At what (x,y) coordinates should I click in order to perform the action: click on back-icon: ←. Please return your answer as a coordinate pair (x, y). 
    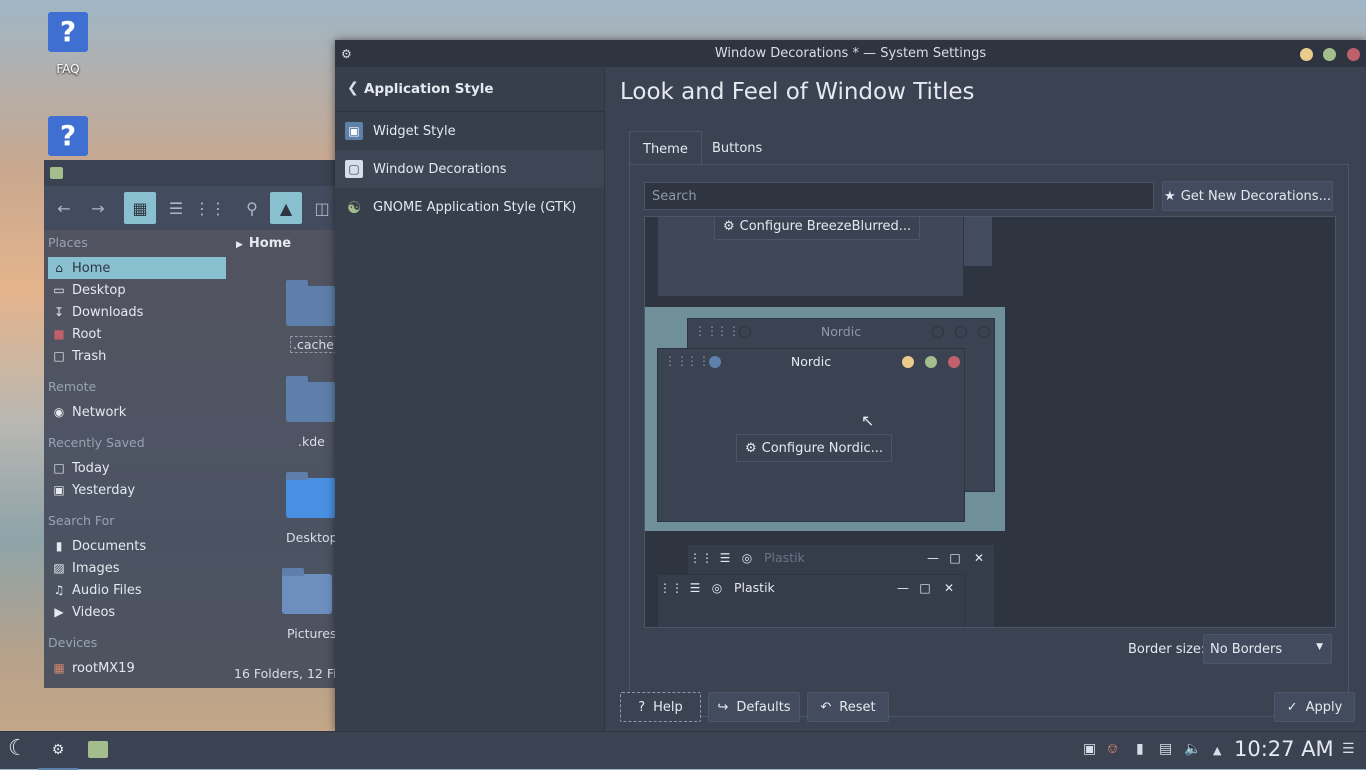
    Looking at the image, I should click on (64, 208).